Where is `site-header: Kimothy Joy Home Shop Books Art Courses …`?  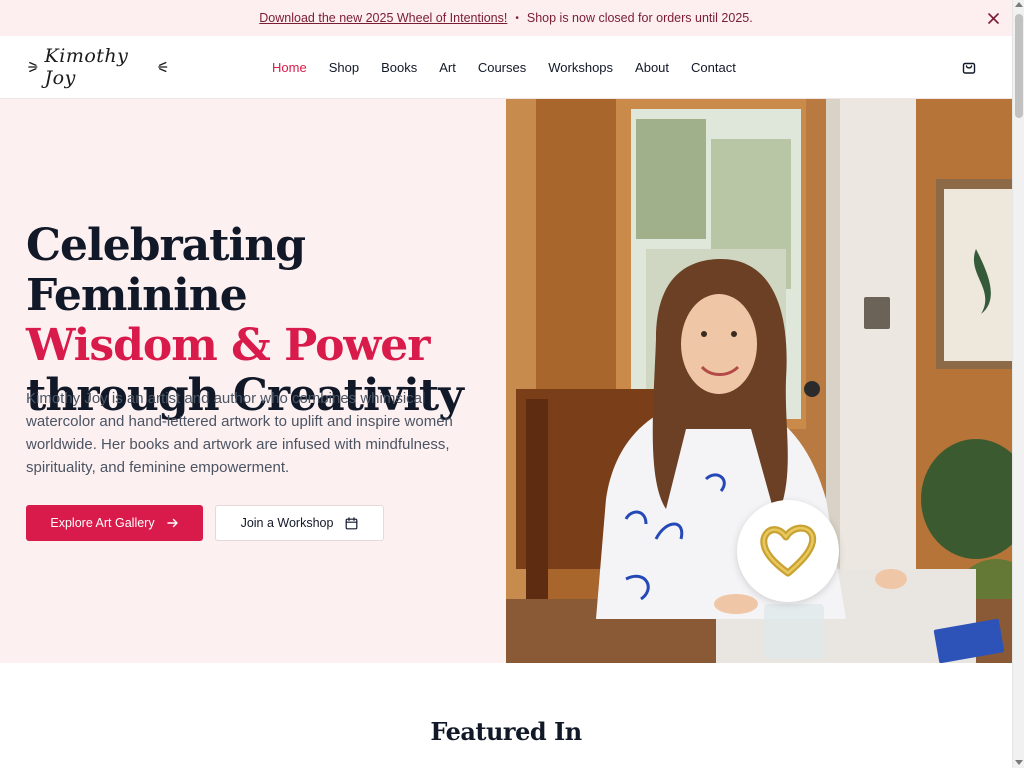
site-header: Kimothy Joy Home Shop Books Art Courses … is located at coordinates (506, 67).